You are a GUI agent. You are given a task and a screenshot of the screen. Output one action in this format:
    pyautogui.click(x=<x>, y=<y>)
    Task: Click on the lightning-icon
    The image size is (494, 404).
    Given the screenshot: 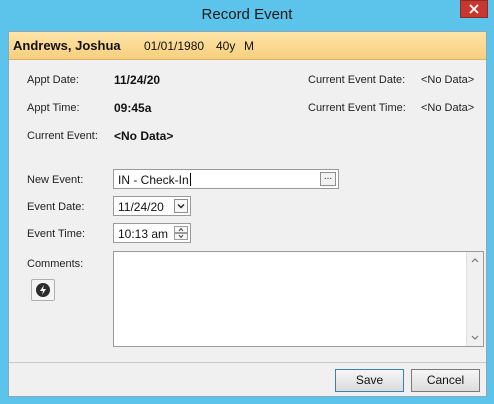 What is the action you would take?
    pyautogui.click(x=43, y=290)
    